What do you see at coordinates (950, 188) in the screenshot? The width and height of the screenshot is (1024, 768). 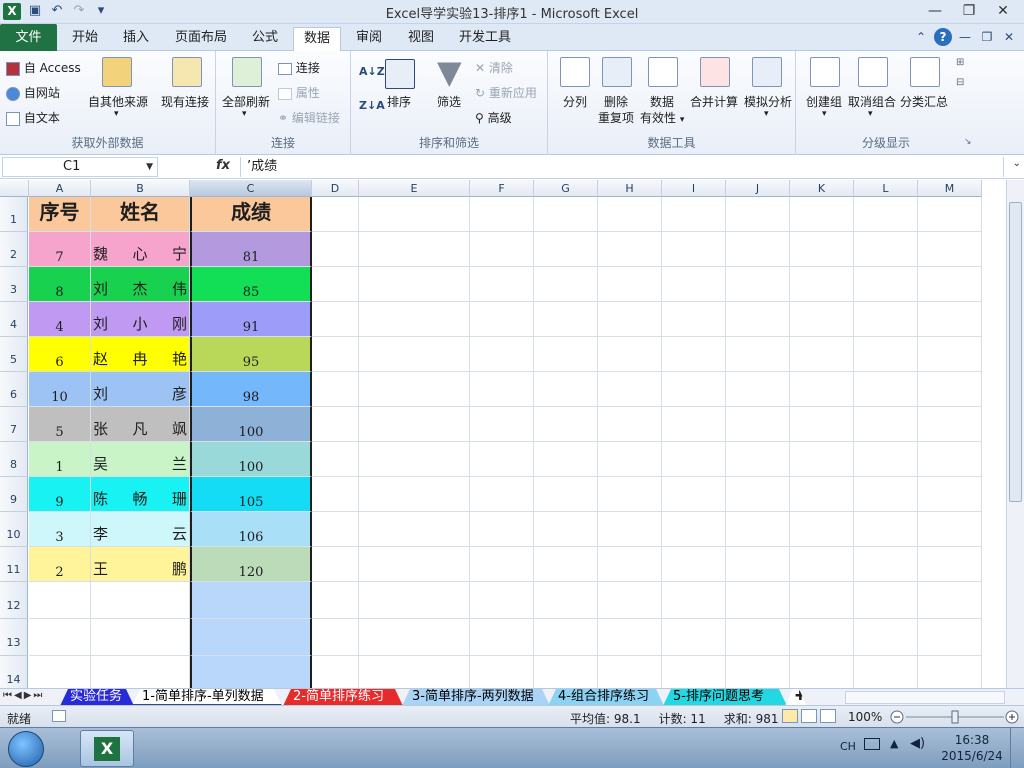 I see `column-header-m: M` at bounding box center [950, 188].